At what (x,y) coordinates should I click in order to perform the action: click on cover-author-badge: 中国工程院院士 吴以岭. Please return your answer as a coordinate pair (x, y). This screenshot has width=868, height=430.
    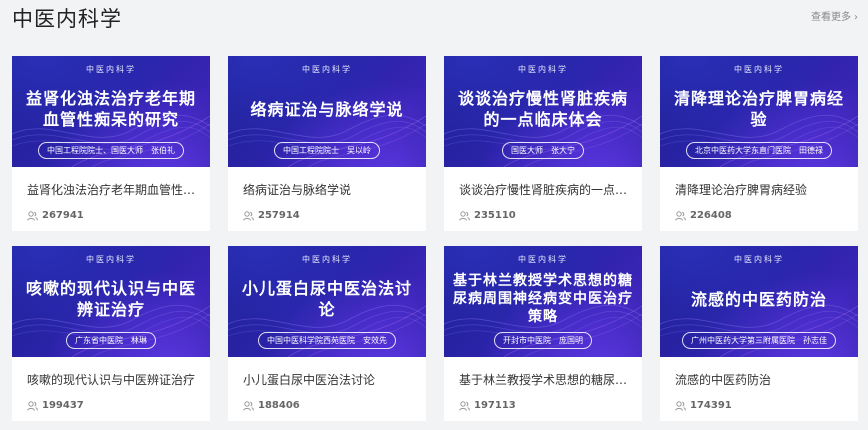
    Looking at the image, I should click on (327, 150).